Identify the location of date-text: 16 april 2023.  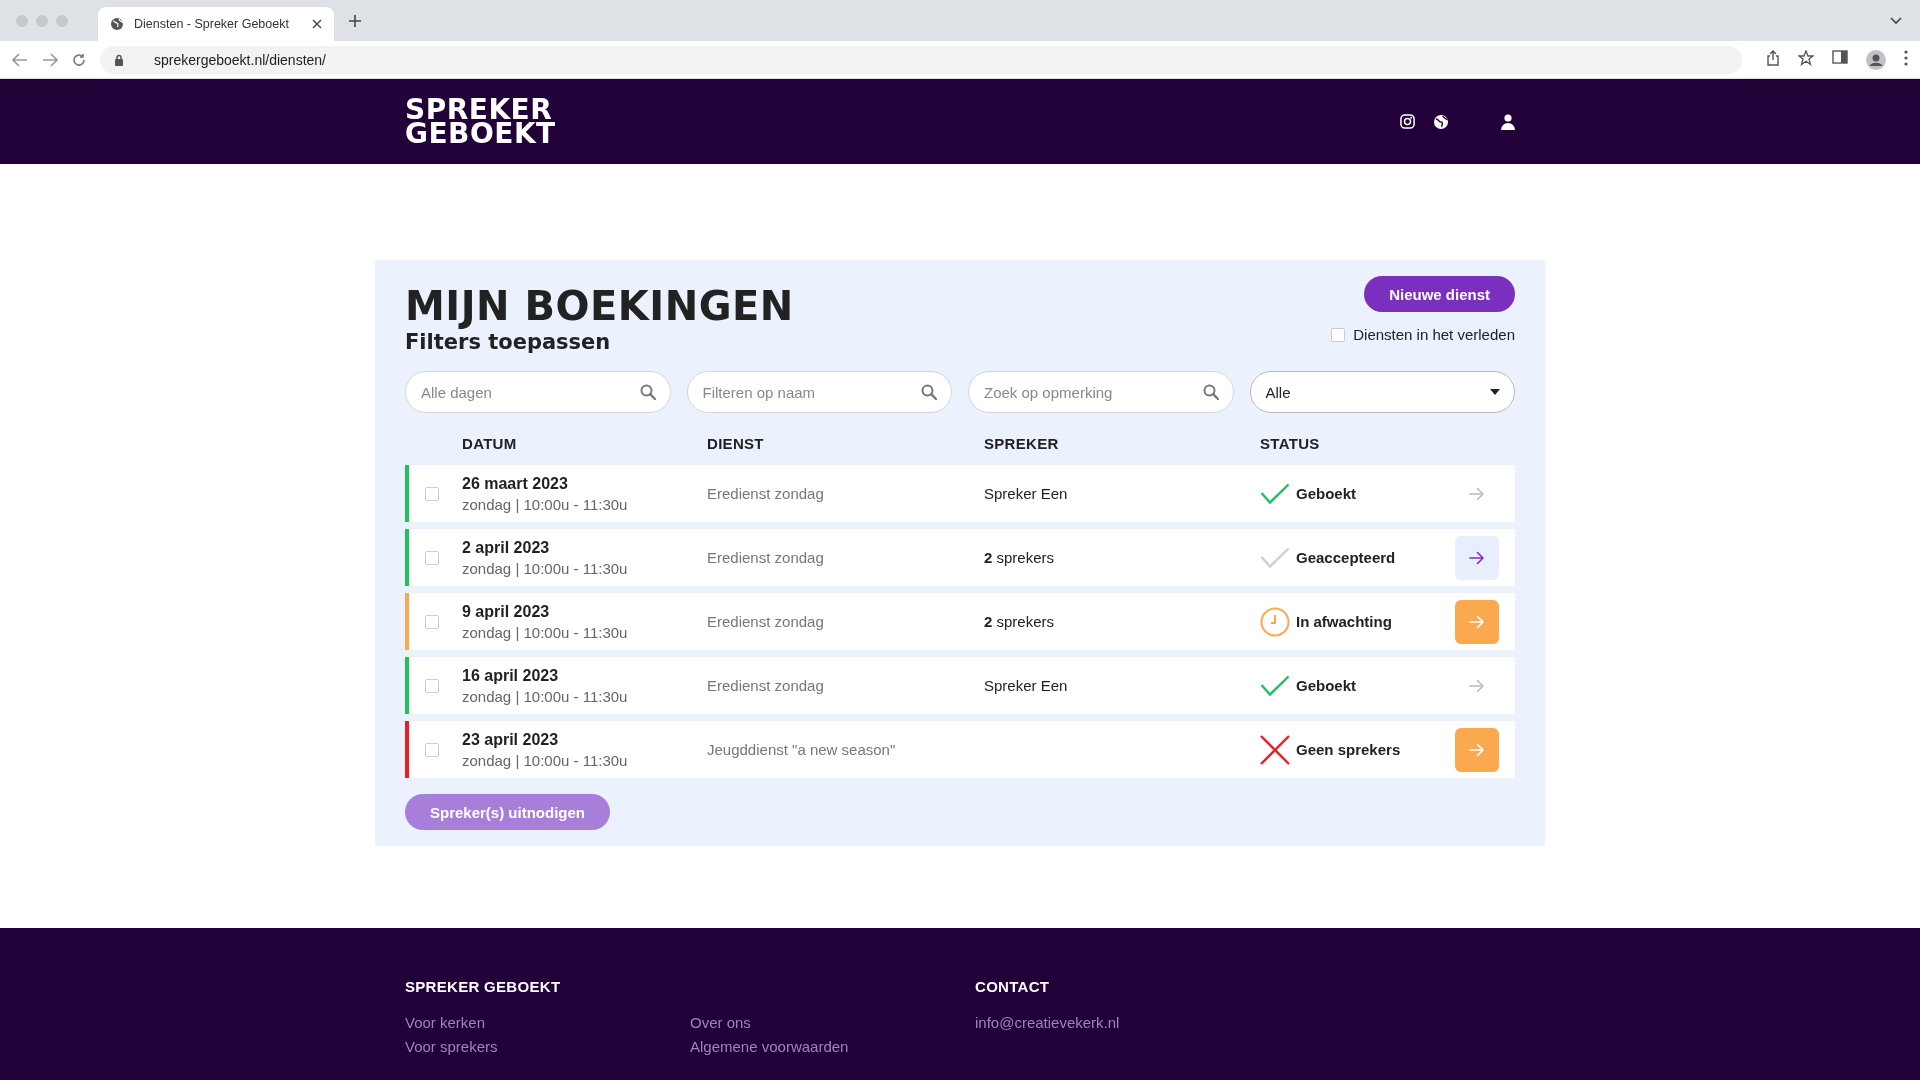
(511, 675).